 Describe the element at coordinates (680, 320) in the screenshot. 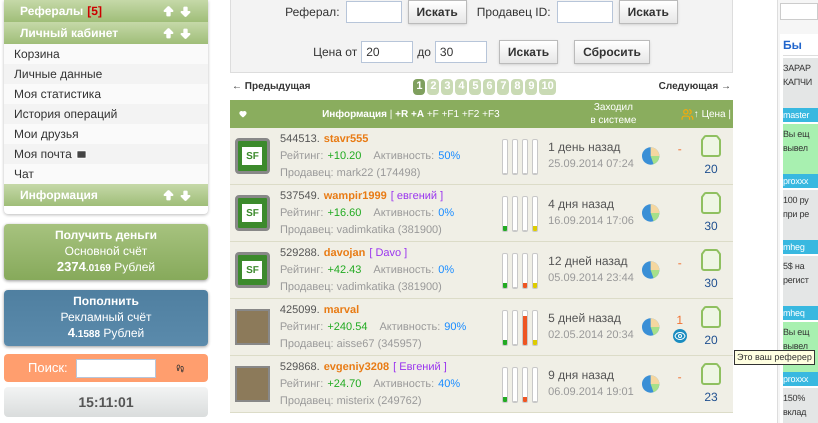

I see `referral-count: 1` at that location.